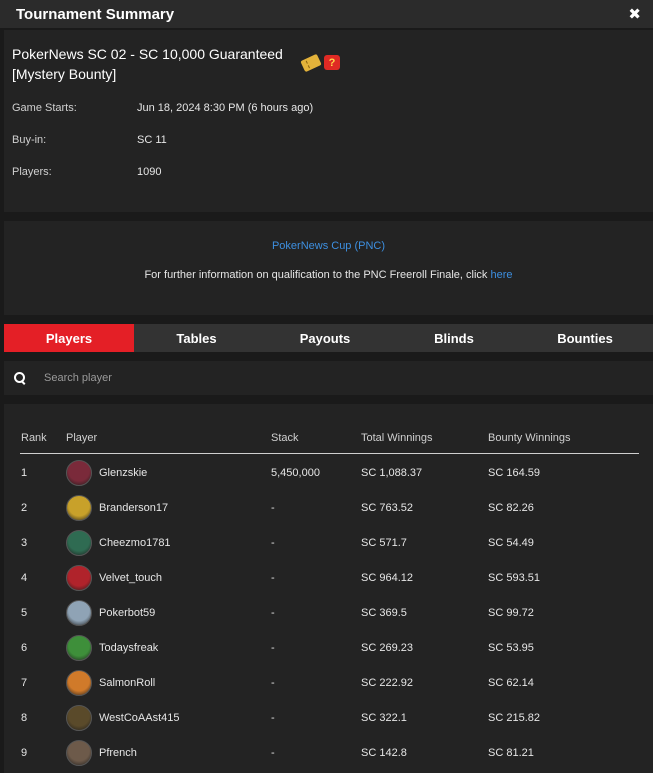 Image resolution: width=653 pixels, height=773 pixels. What do you see at coordinates (24, 613) in the screenshot?
I see `rank-cell: 5` at bounding box center [24, 613].